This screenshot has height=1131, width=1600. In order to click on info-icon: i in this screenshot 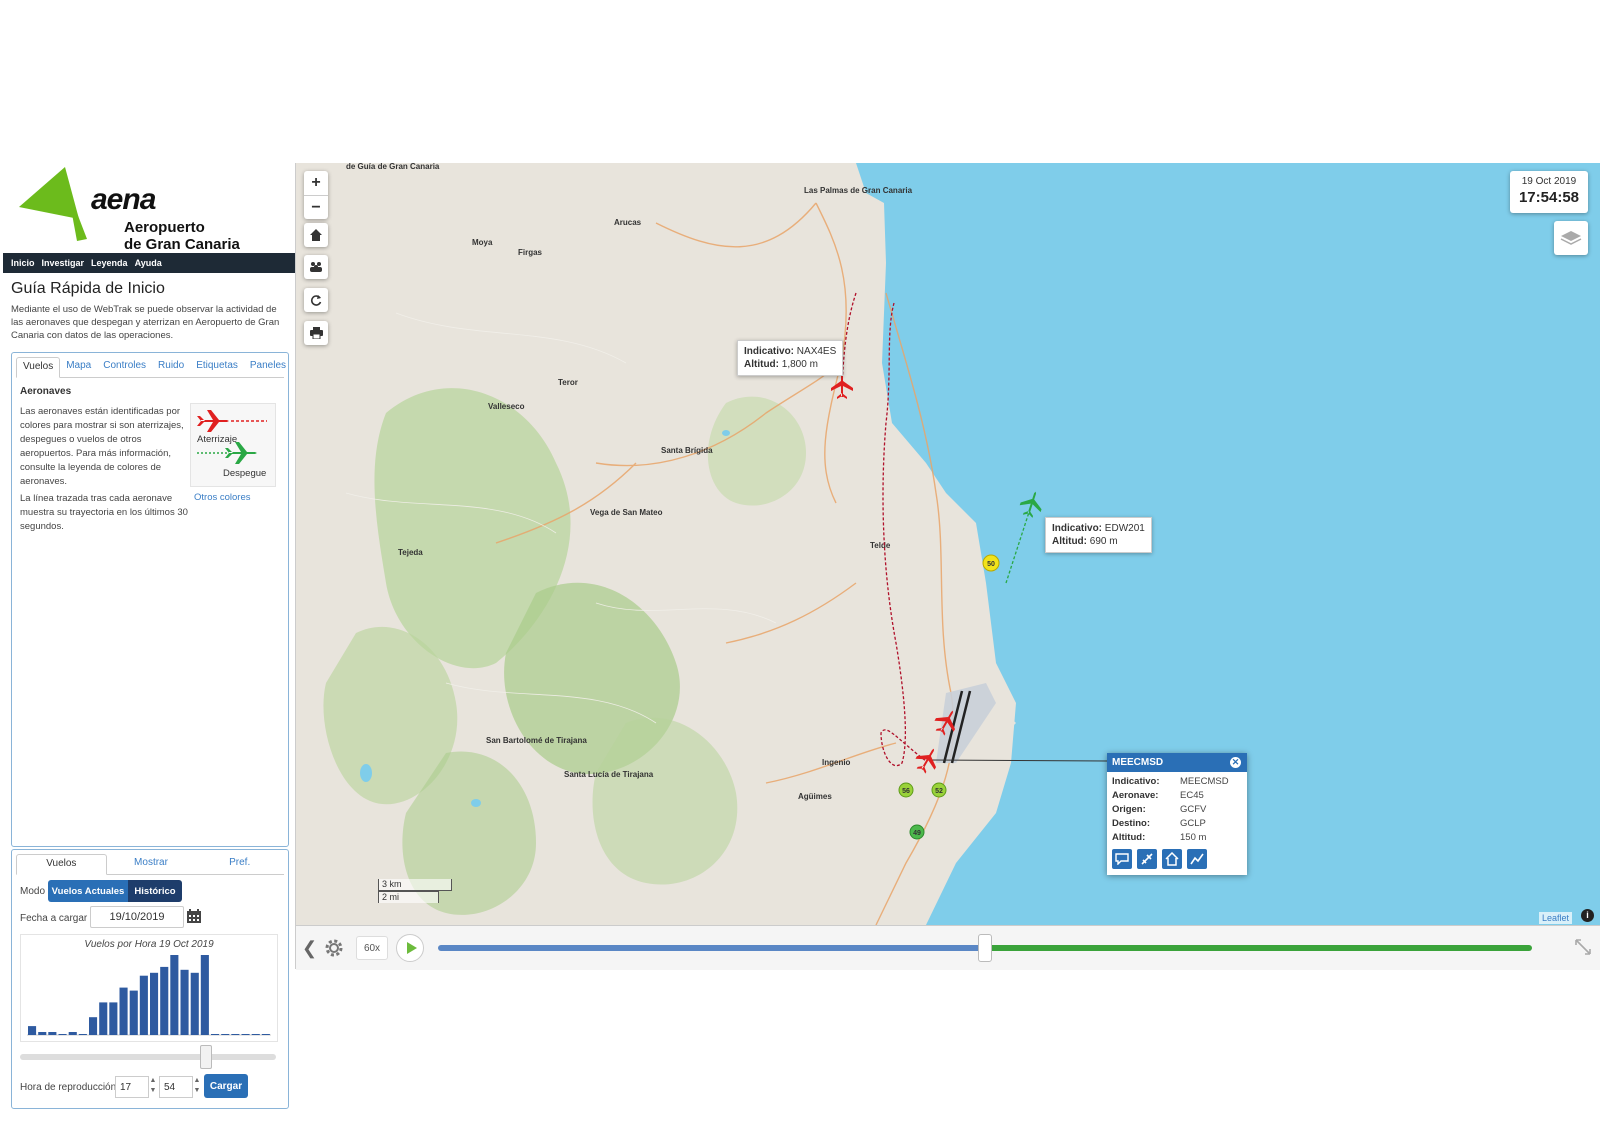, I will do `click(1587, 915)`.